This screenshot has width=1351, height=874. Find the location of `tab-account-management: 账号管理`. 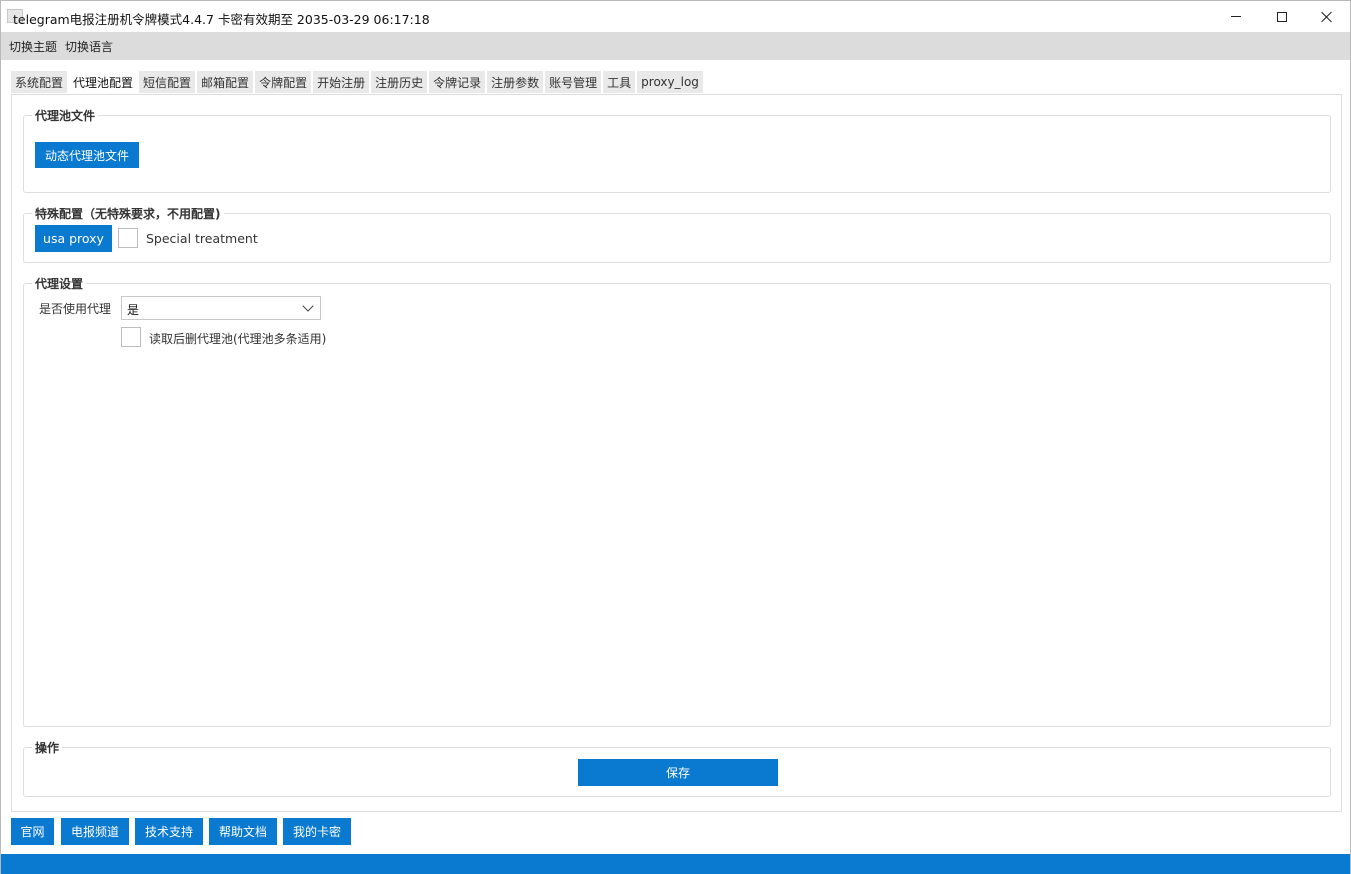

tab-account-management: 账号管理 is located at coordinates (573, 82).